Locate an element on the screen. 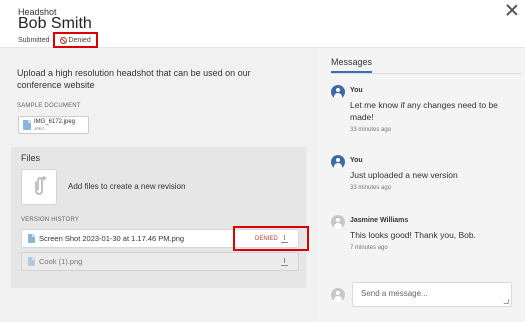 This screenshot has height=322, width=525. page-title: Bob Smith is located at coordinates (55, 23).